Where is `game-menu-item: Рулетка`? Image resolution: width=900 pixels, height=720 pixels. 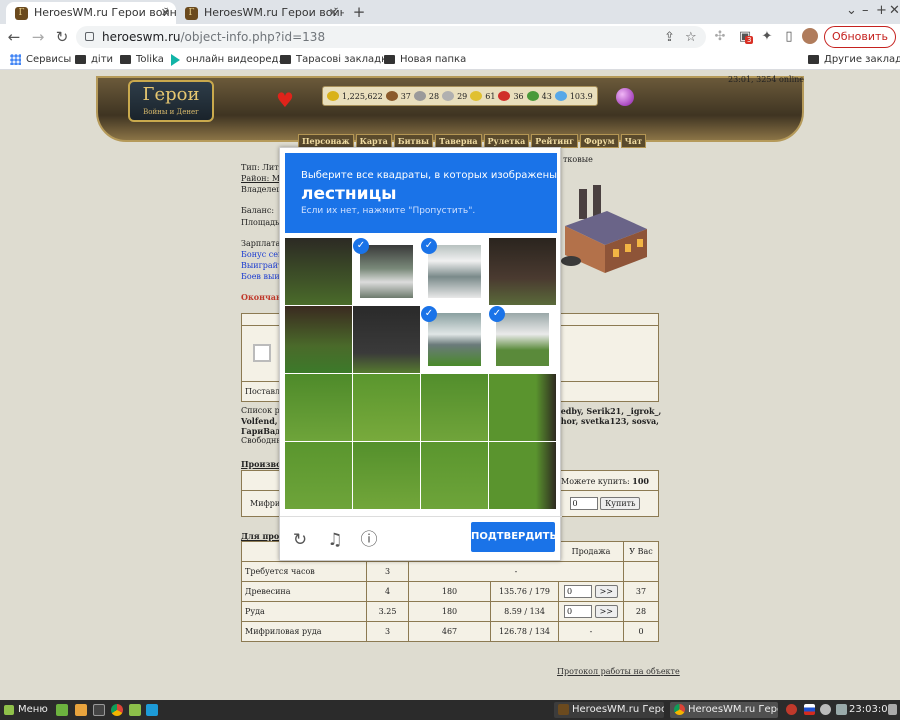
game-menu-item: Рулетка is located at coordinates (506, 141).